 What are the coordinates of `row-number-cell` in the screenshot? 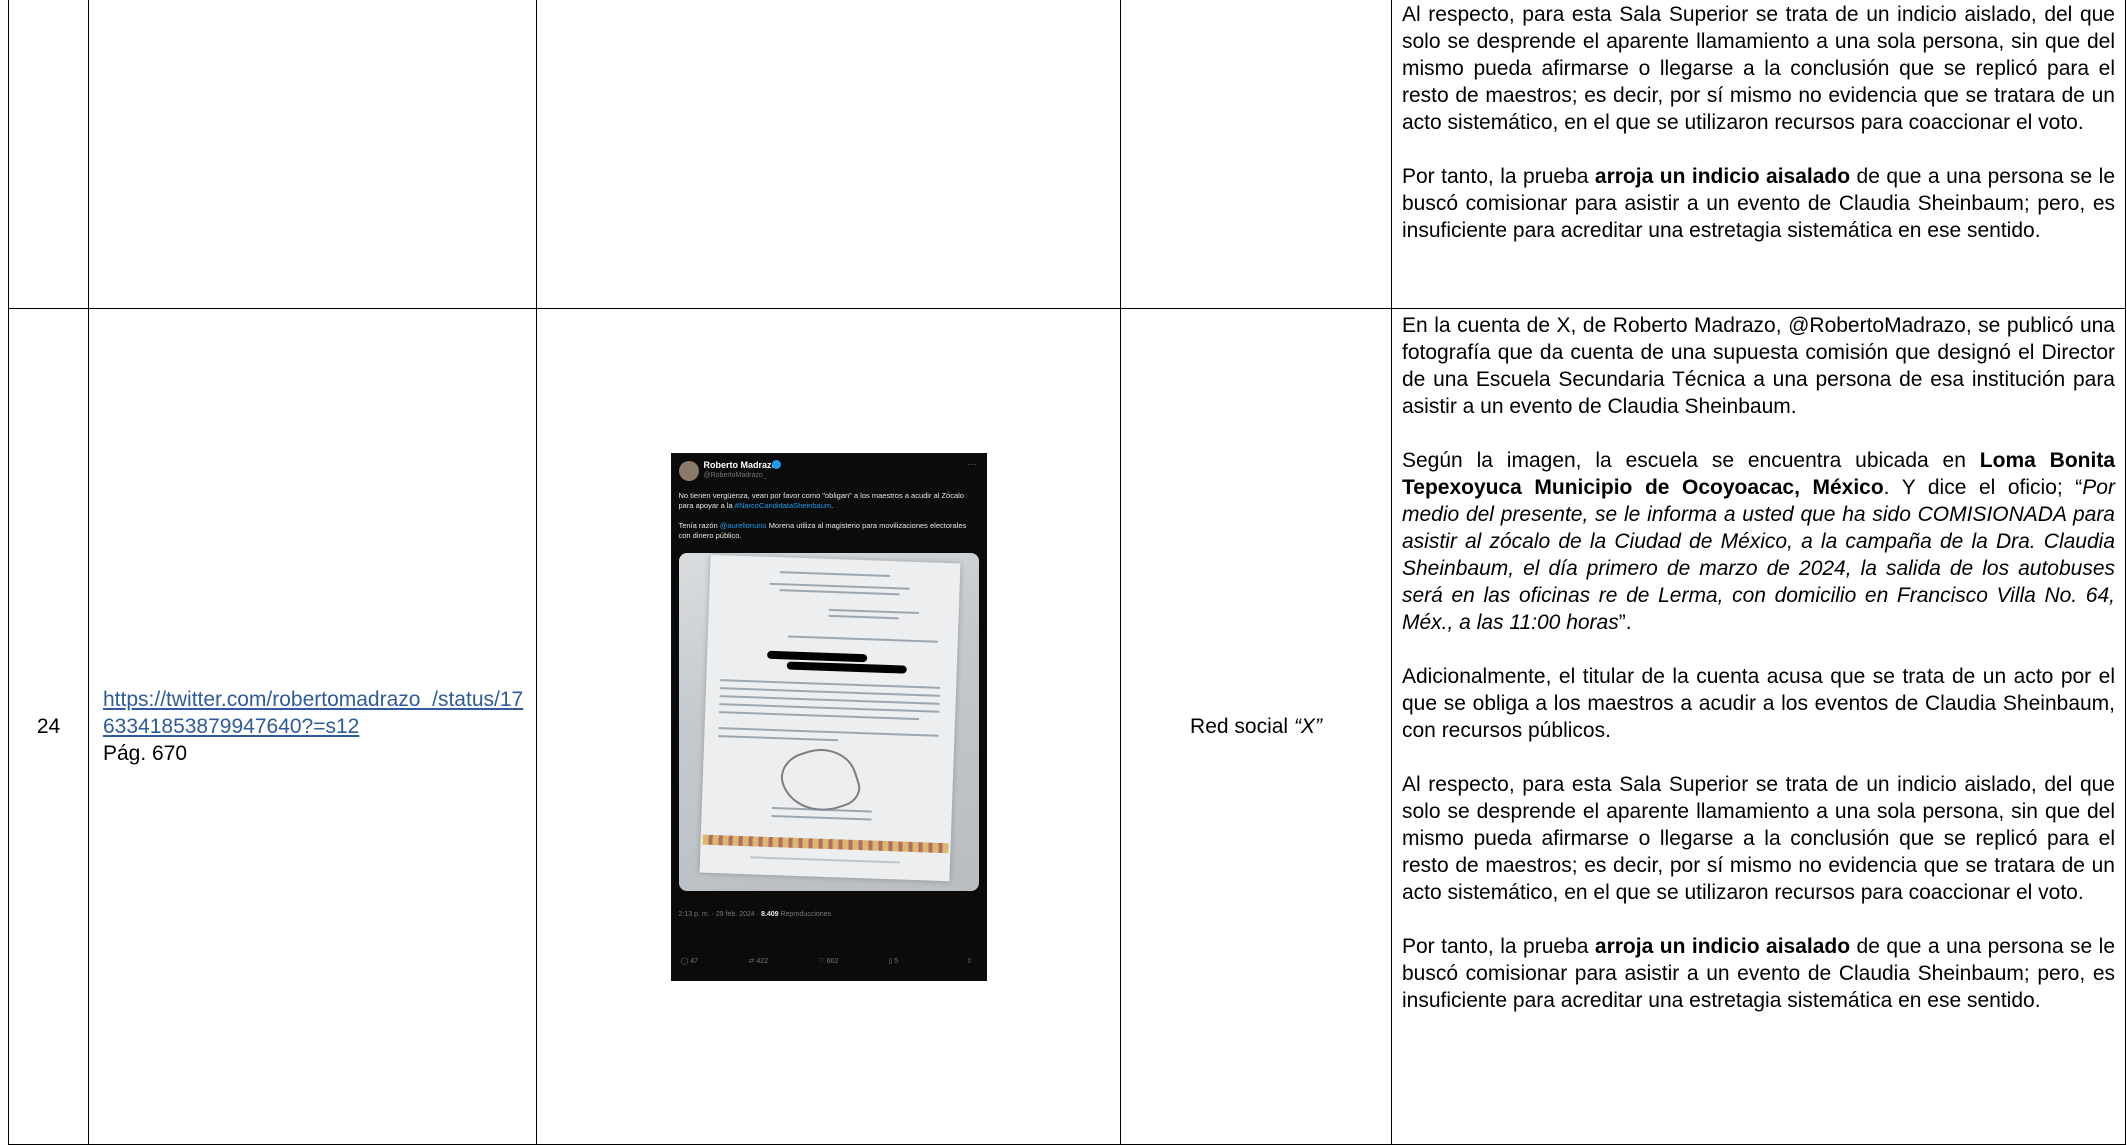 It's located at (48, 154).